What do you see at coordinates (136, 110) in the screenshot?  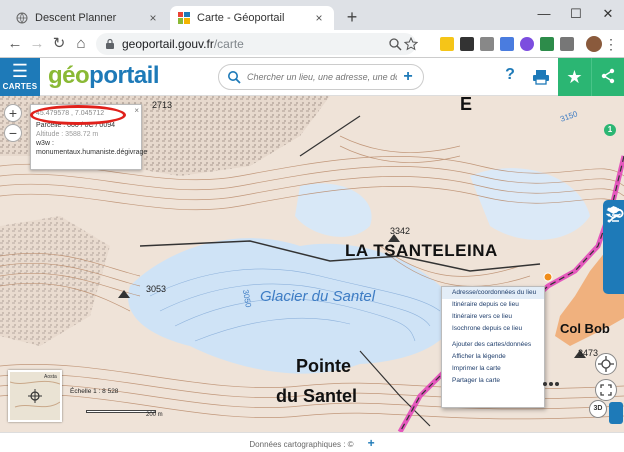 I see `popup-close-icon: ×` at bounding box center [136, 110].